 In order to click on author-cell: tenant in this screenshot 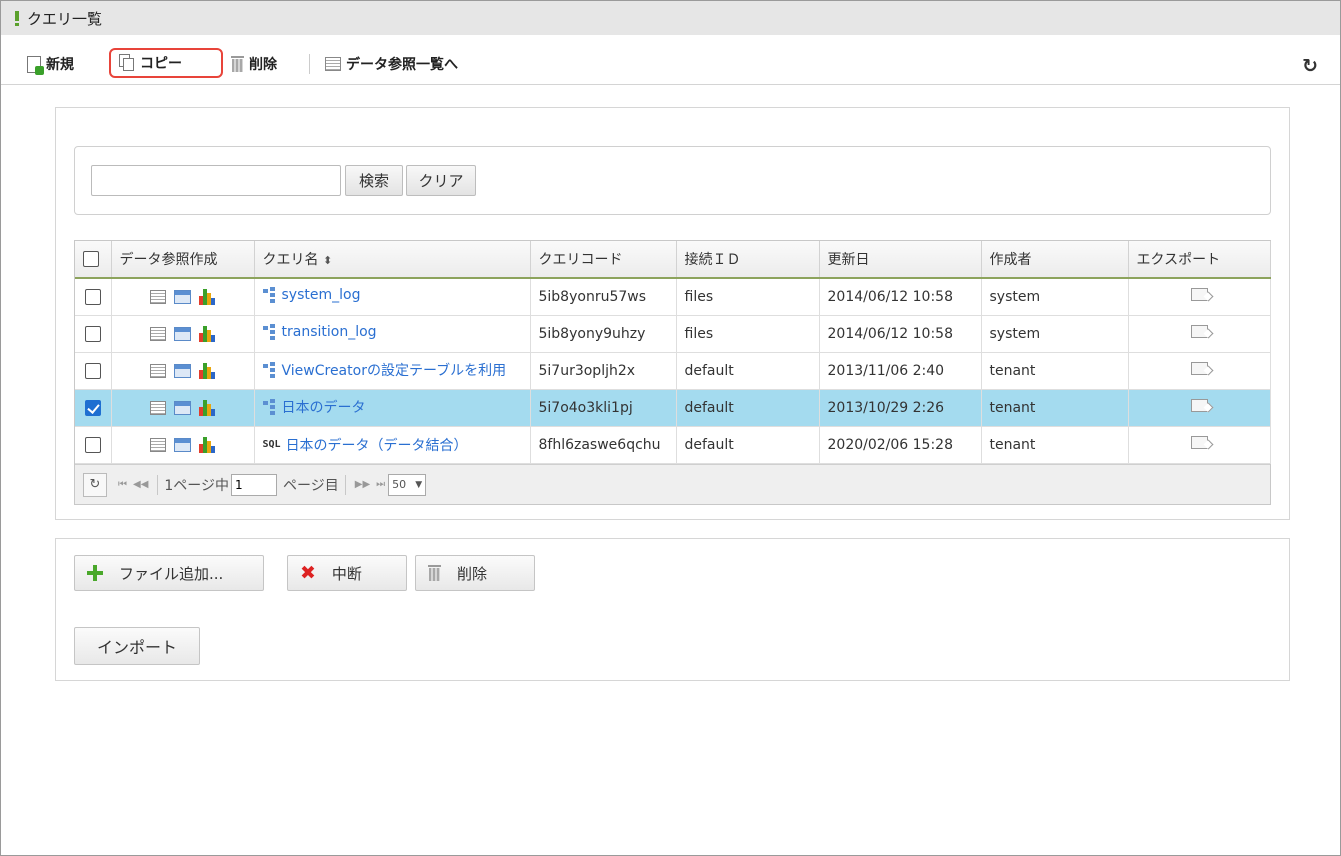, I will do `click(1055, 408)`.